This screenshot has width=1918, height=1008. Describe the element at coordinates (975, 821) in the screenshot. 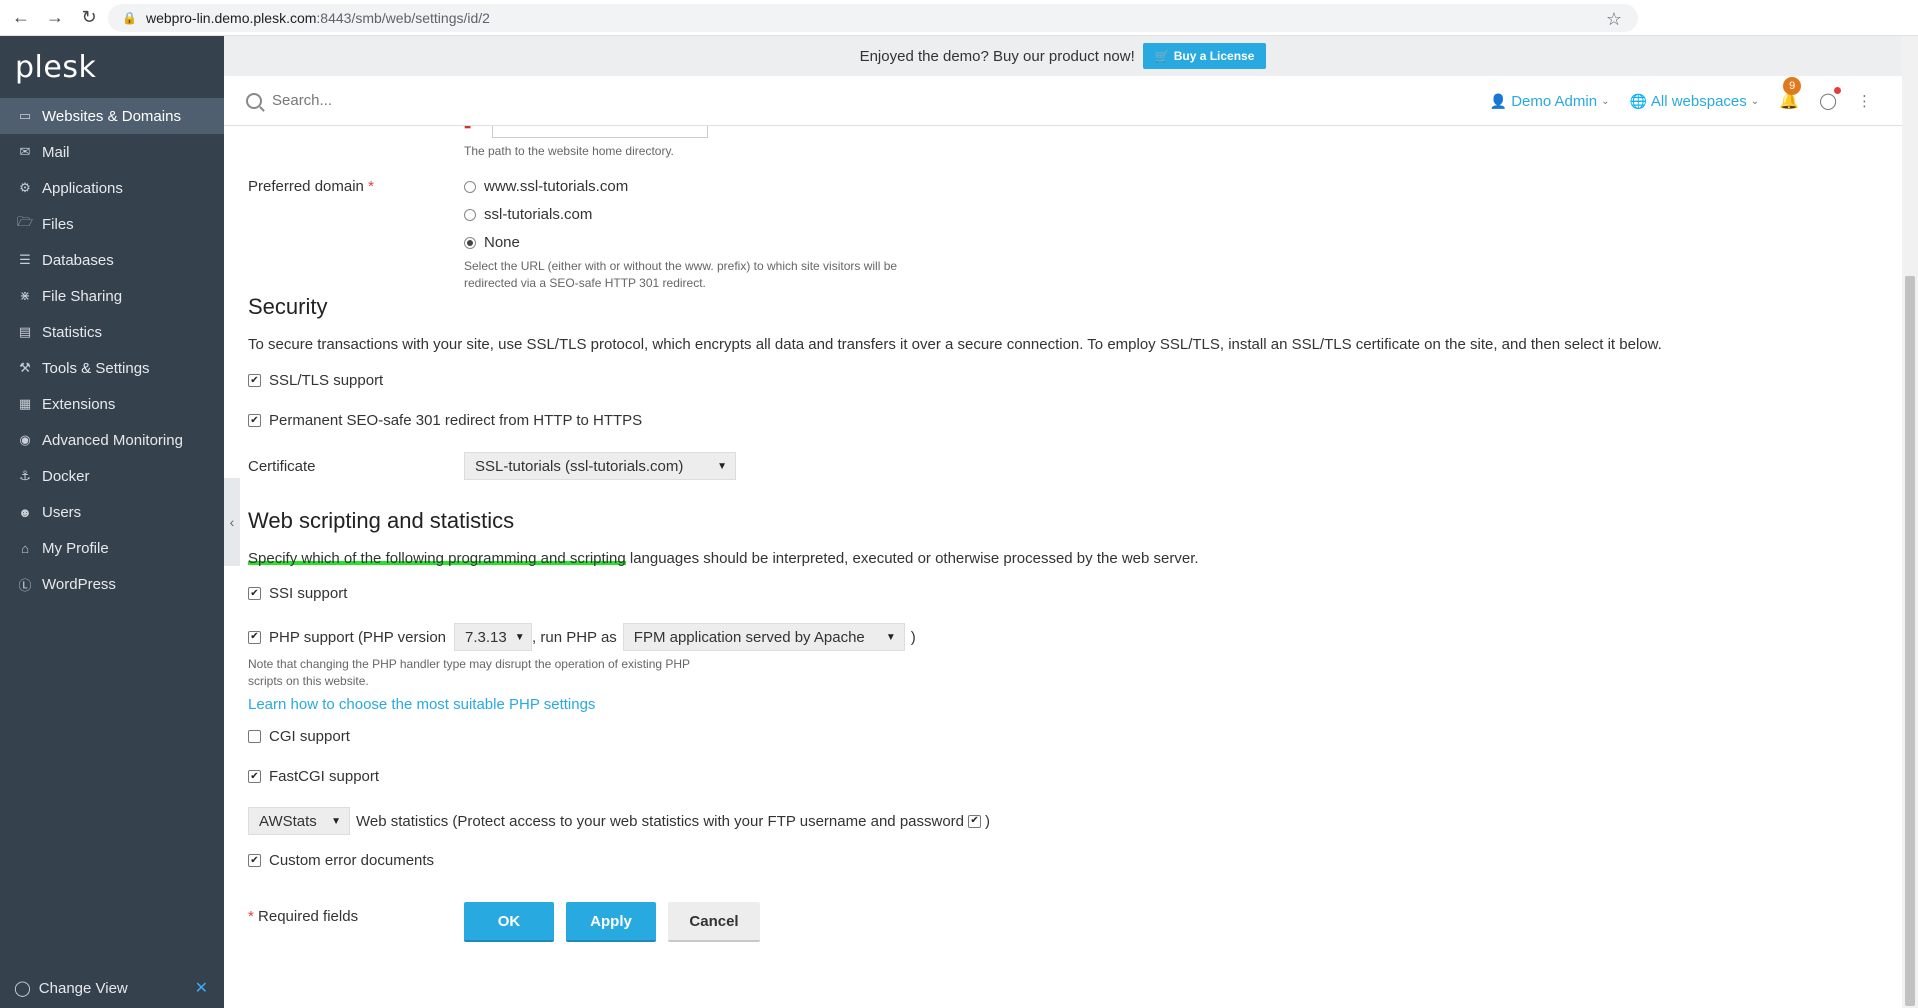

I see `stats-protect-checkbox: ✔` at that location.